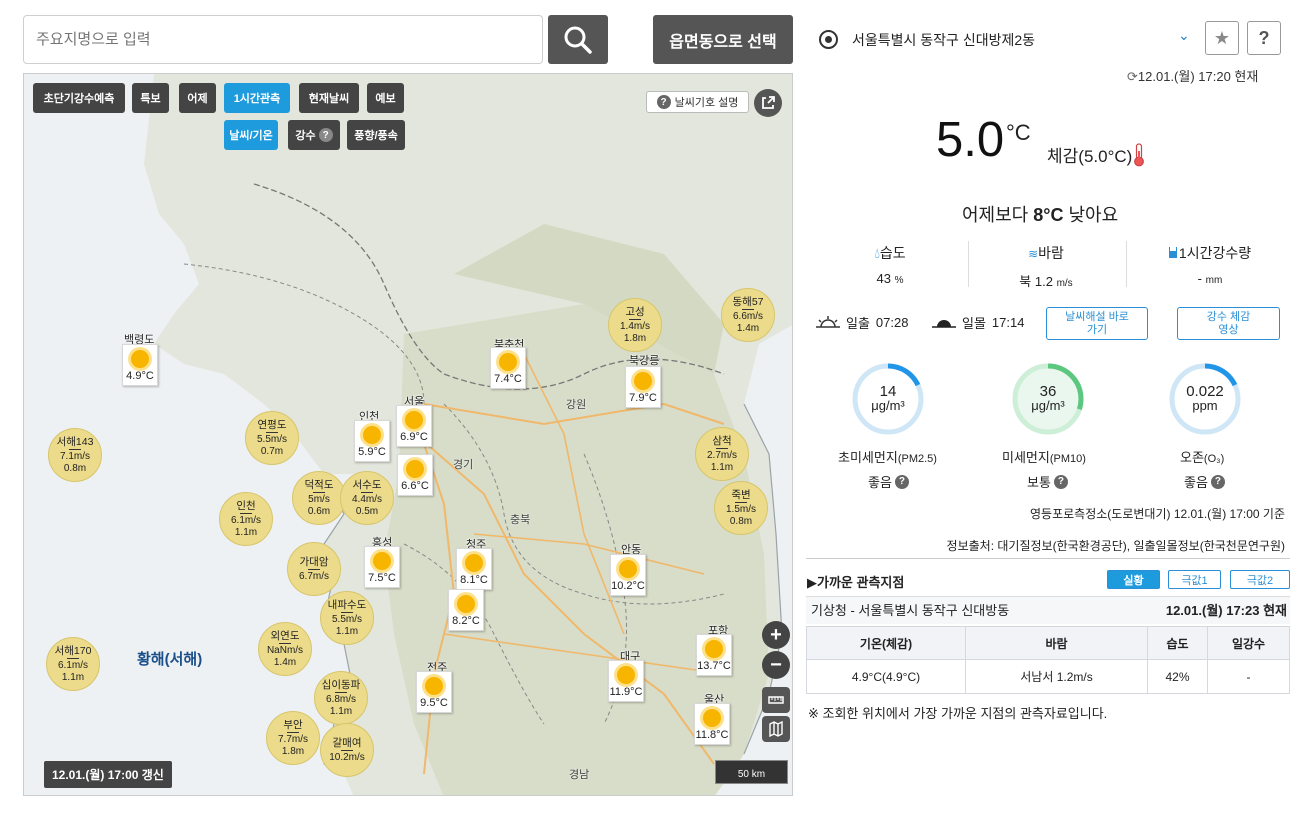 The height and width of the screenshot is (821, 1304). Describe the element at coordinates (1260, 579) in the screenshot. I see `tab-extreme2: 극값2` at that location.